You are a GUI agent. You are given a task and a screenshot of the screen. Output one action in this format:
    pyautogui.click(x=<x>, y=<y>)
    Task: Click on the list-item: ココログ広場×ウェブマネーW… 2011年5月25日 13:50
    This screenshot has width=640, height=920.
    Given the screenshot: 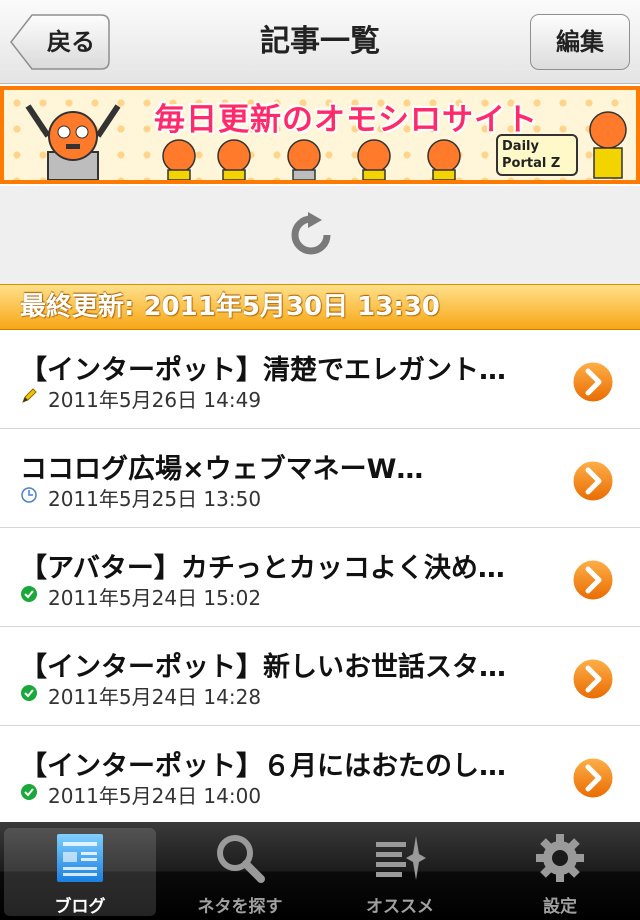 What is the action you would take?
    pyautogui.click(x=320, y=478)
    